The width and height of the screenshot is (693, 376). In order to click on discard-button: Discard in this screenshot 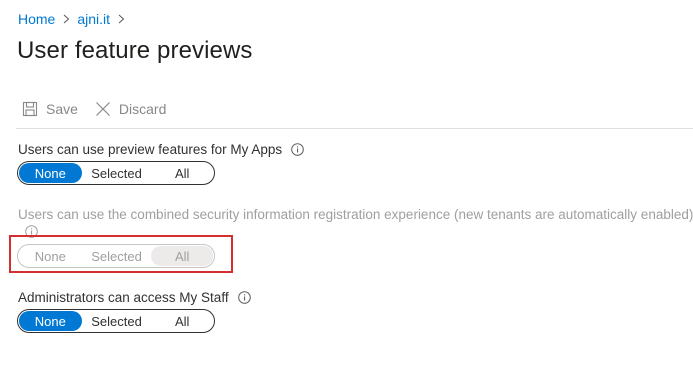, I will do `click(130, 109)`.